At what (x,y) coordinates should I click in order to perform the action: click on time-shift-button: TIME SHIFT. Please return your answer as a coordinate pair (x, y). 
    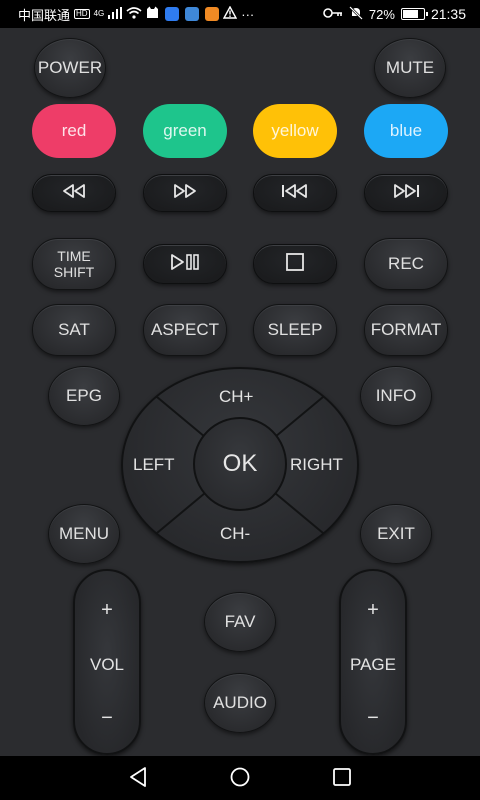
    Looking at the image, I should click on (74, 264).